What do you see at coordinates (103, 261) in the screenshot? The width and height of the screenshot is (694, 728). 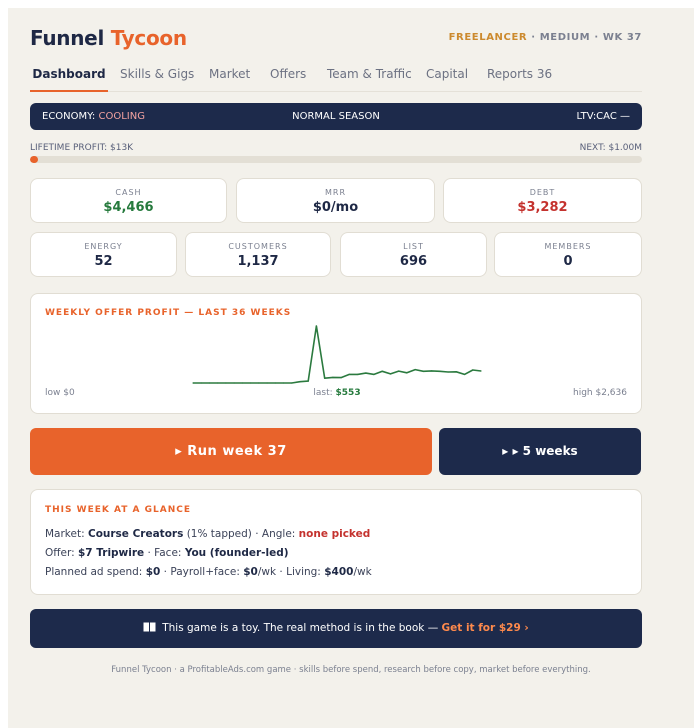 I see `stat-value: 52` at bounding box center [103, 261].